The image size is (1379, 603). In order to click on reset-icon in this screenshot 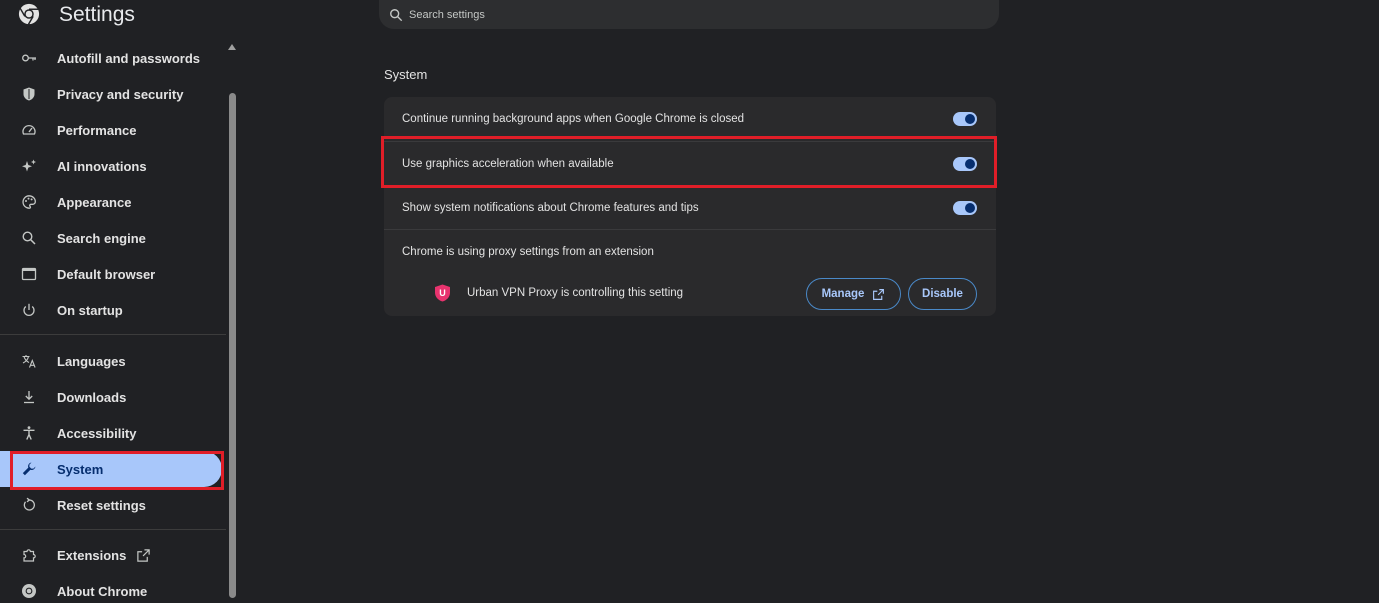, I will do `click(29, 505)`.